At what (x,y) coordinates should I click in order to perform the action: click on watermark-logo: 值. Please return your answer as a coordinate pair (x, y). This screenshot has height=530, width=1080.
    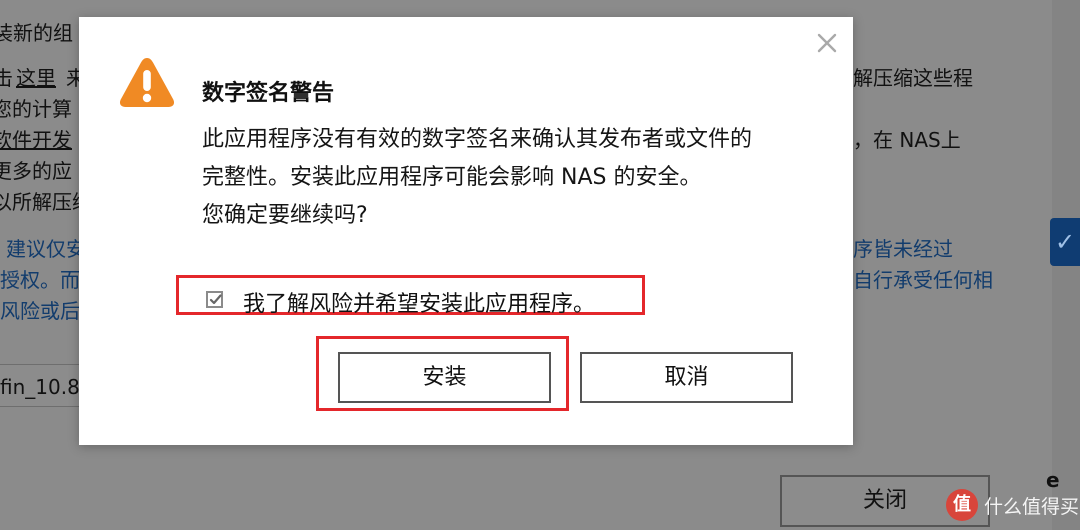
    Looking at the image, I should click on (962, 505).